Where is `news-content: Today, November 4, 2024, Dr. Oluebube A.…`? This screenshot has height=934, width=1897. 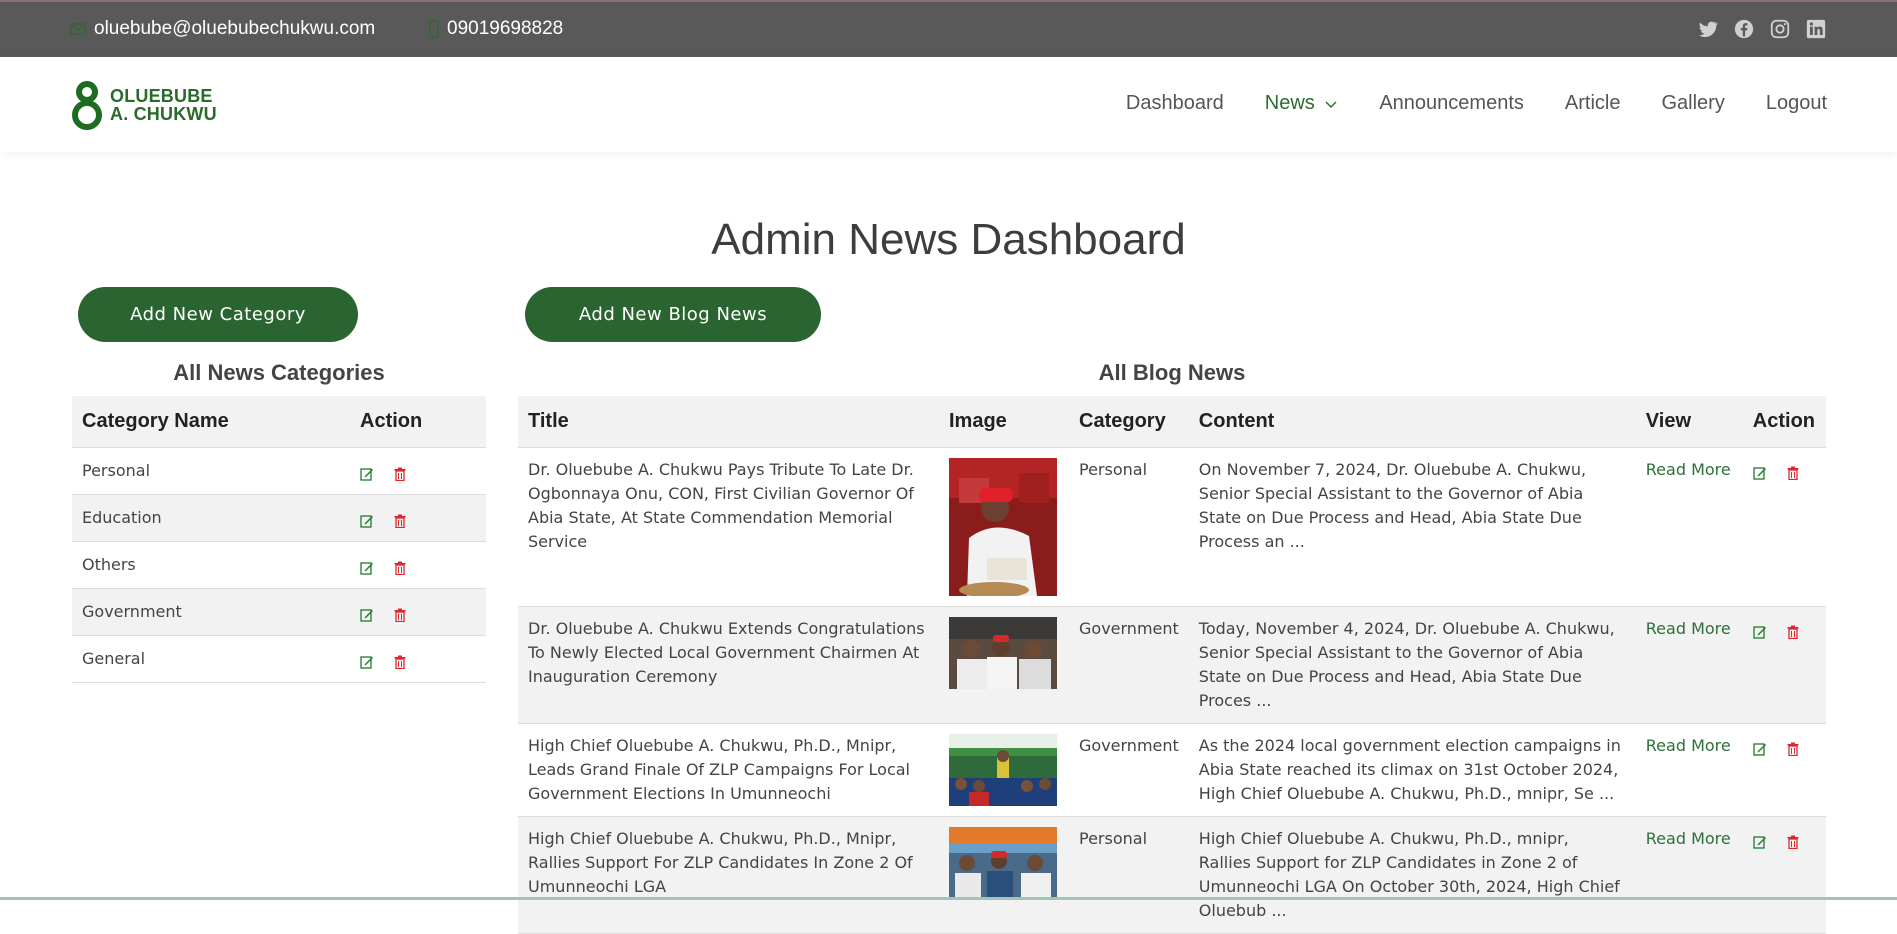
news-content: Today, November 4, 2024, Dr. Oluebube A.… is located at coordinates (1412, 665).